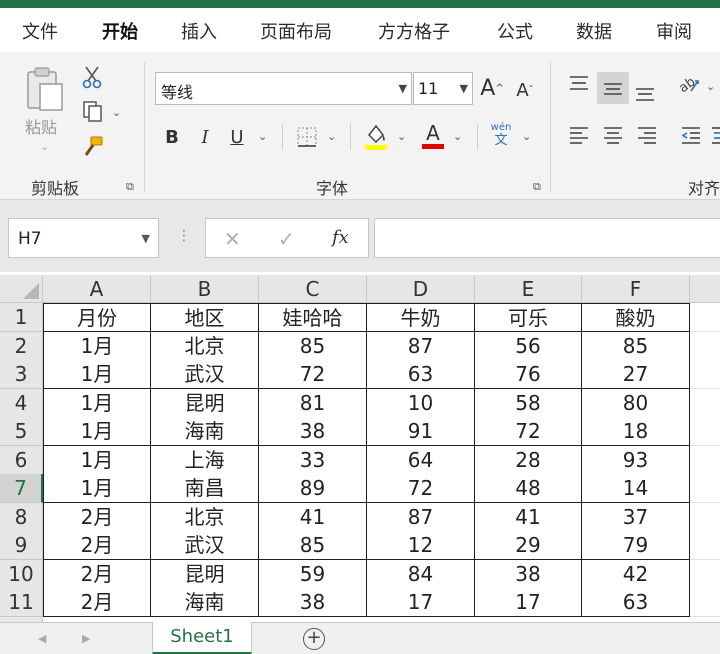  Describe the element at coordinates (130, 187) in the screenshot. I see `clipboard-launcher-icon: ⧉` at that location.